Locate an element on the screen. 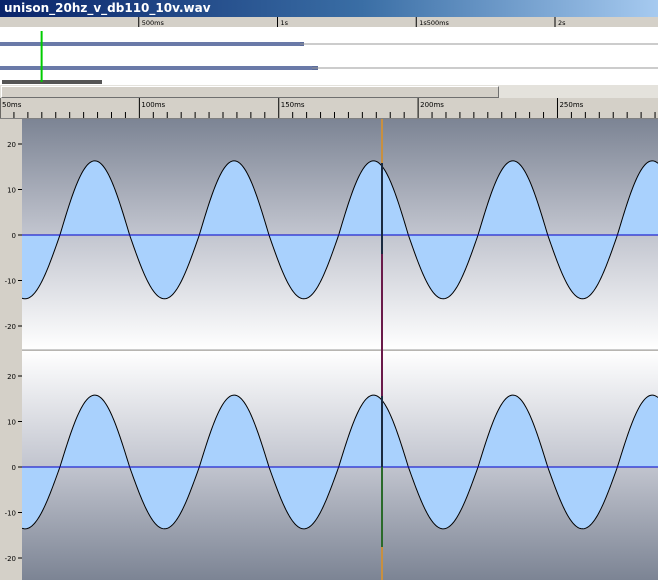 Image resolution: width=658 pixels, height=580 pixels. time-ruler: 50ms 100ms 150ms 200ms 250ms is located at coordinates (329, 108).